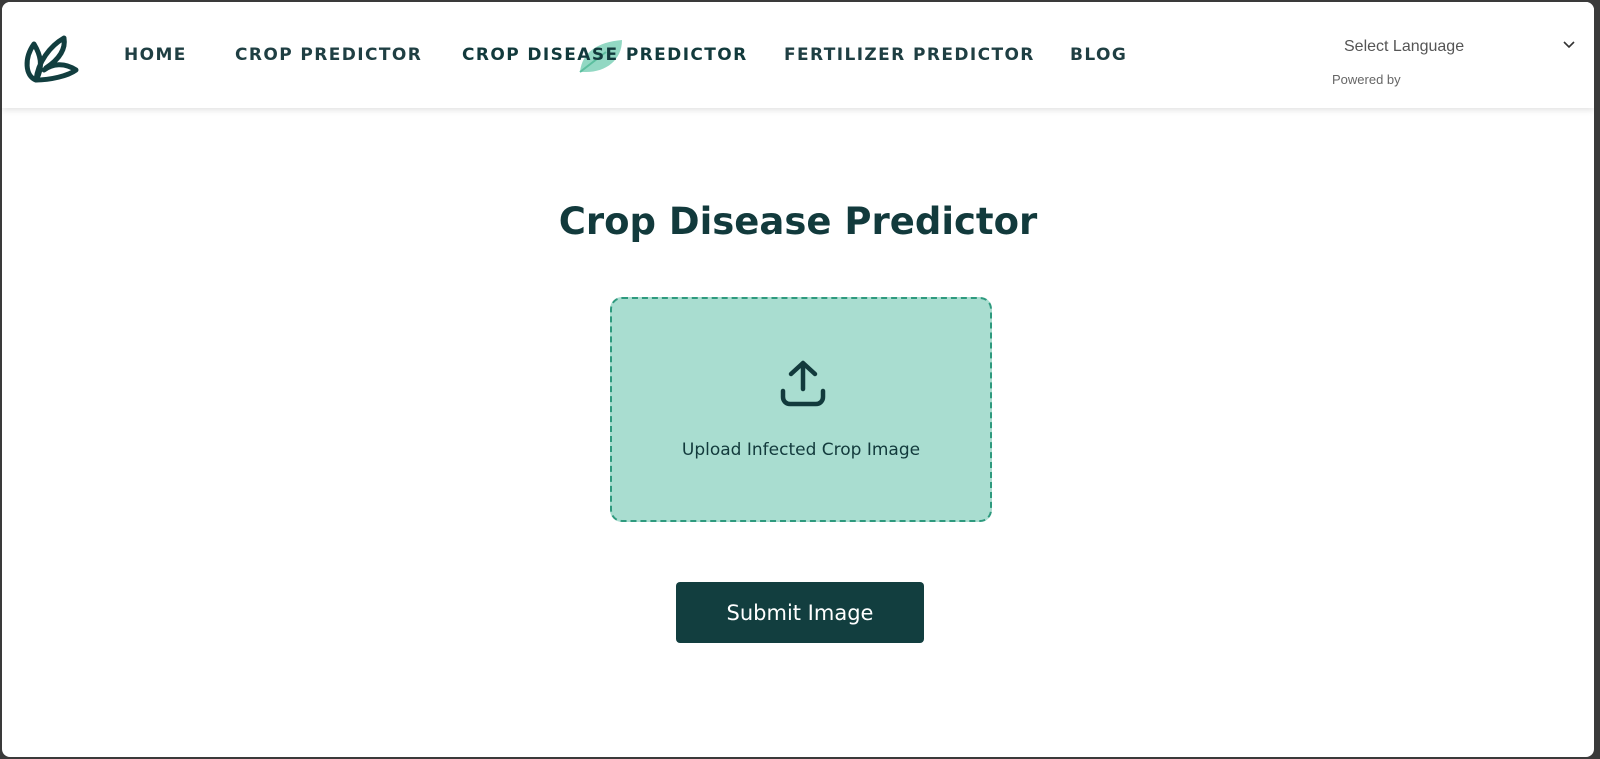 The width and height of the screenshot is (1600, 759). Describe the element at coordinates (1569, 45) in the screenshot. I see `chevron-down-icon` at that location.